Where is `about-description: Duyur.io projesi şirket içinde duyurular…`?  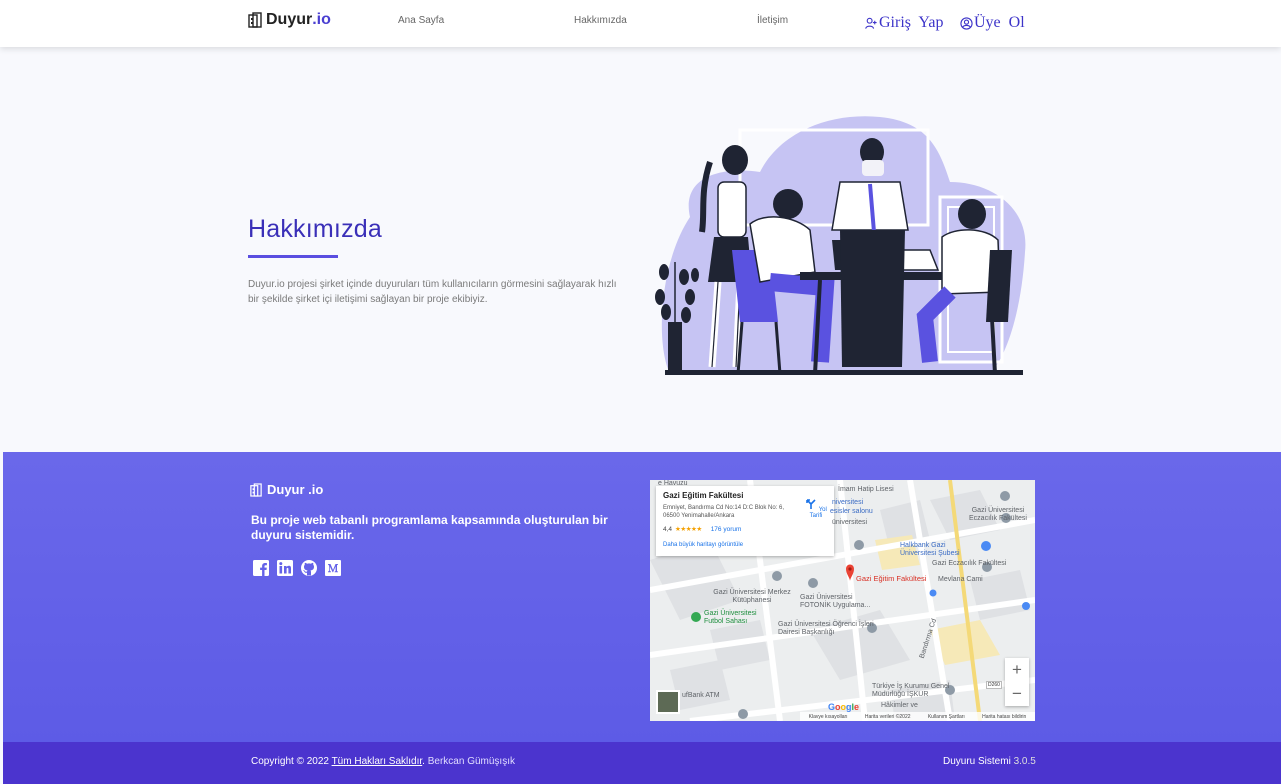
about-description: Duyur.io projesi şirket içinde duyurular… is located at coordinates (432, 292).